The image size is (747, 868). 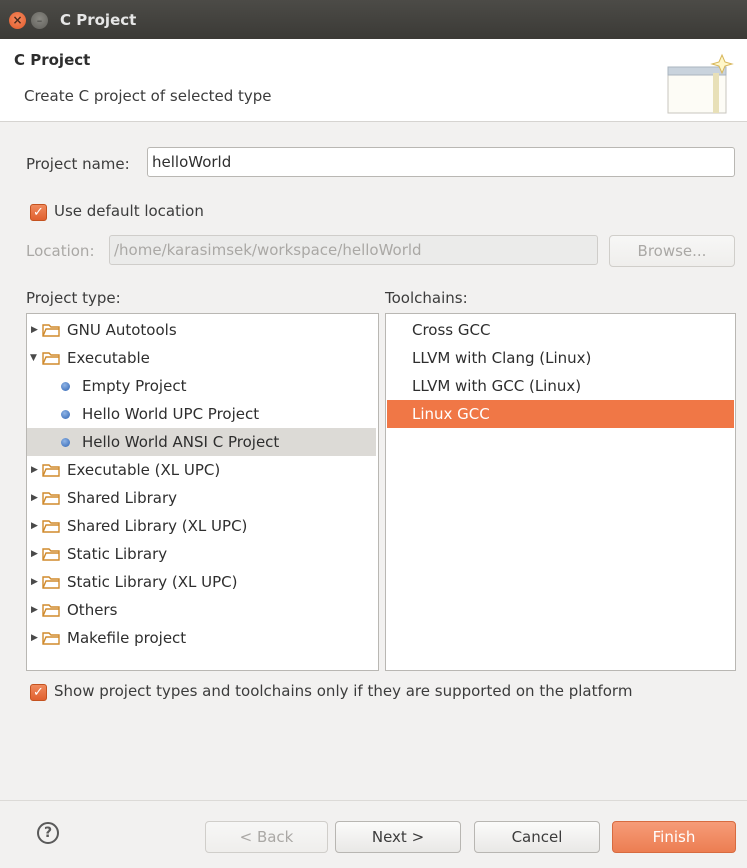 What do you see at coordinates (98, 20) in the screenshot?
I see `window-title: C Project` at bounding box center [98, 20].